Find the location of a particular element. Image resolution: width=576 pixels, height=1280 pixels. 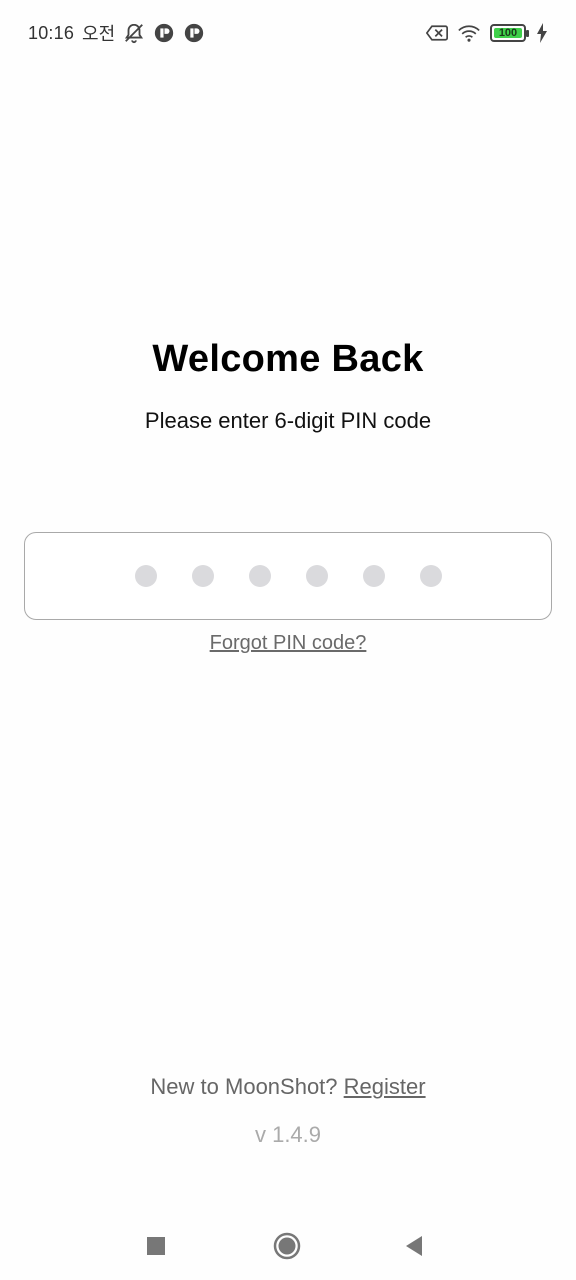

forgot-pin-link: Forgot PIN code? is located at coordinates (288, 643).